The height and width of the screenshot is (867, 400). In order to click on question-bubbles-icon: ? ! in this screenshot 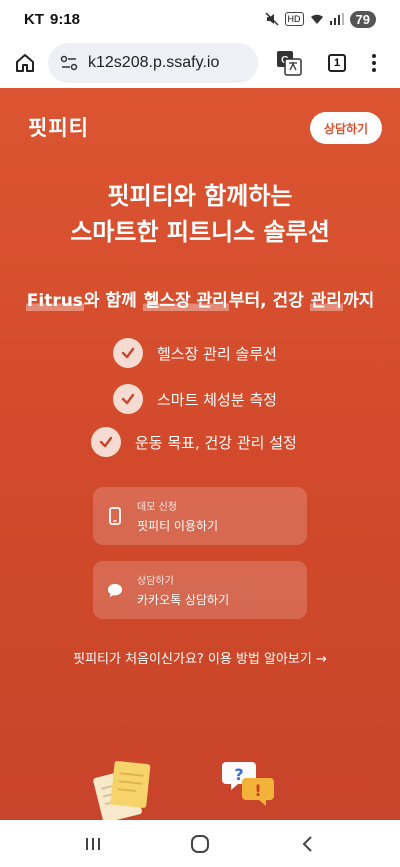, I will do `click(248, 784)`.